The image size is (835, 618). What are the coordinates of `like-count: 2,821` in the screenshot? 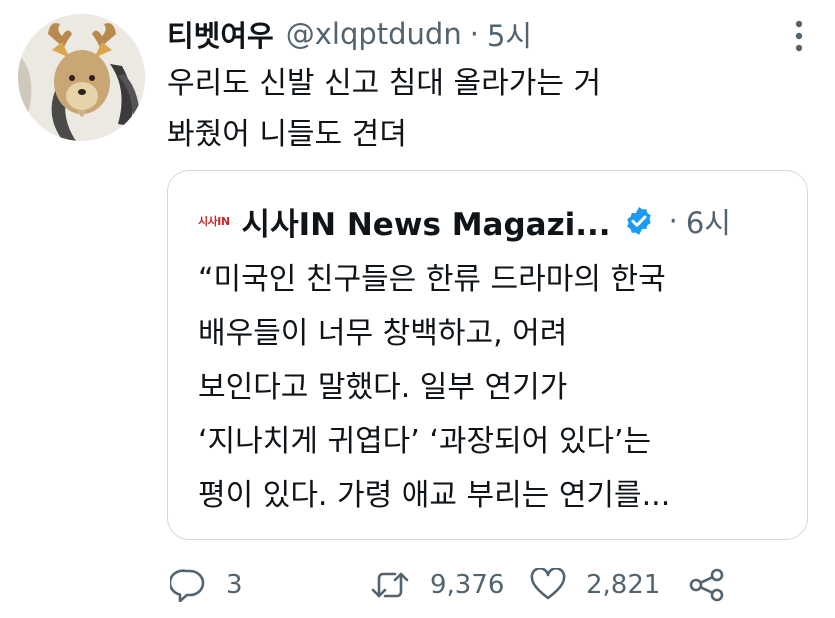 It's located at (623, 585).